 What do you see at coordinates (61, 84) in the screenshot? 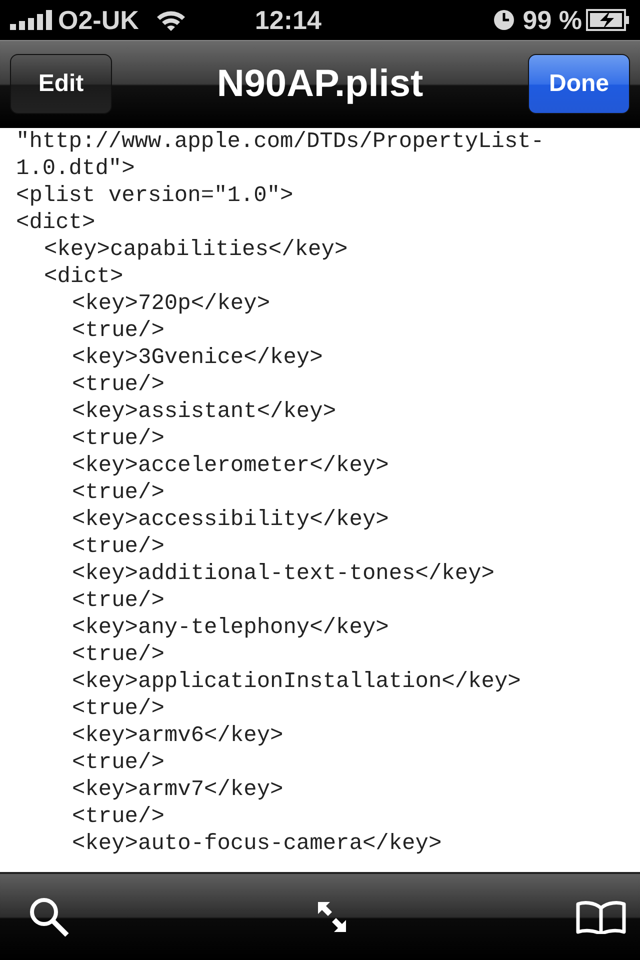
I see `edit-button: Edit` at bounding box center [61, 84].